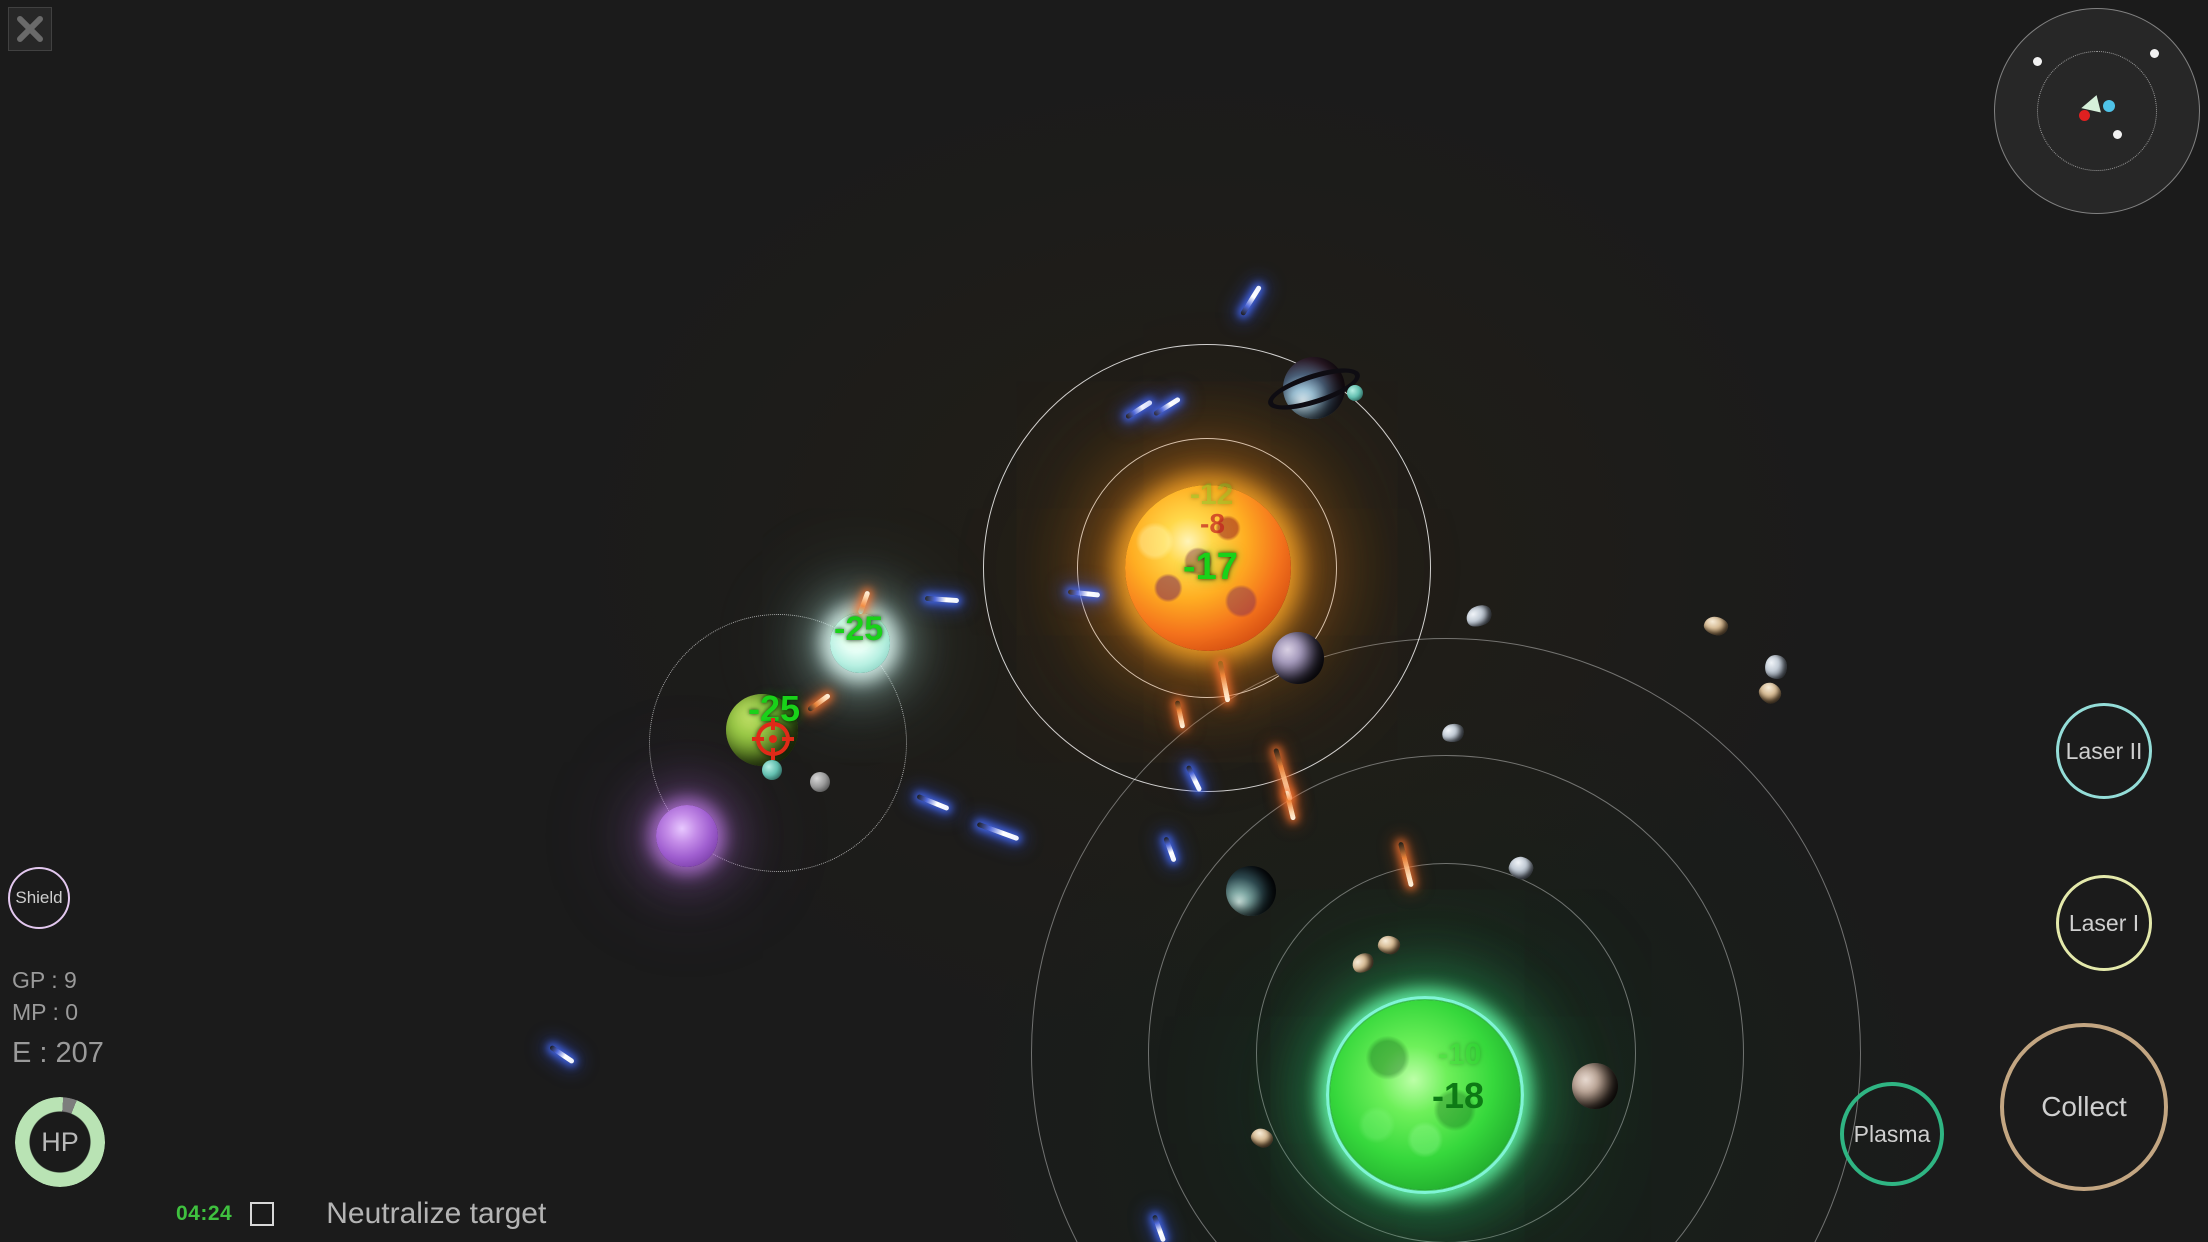 This screenshot has width=2208, height=1242. I want to click on orange-star, so click(1208, 568).